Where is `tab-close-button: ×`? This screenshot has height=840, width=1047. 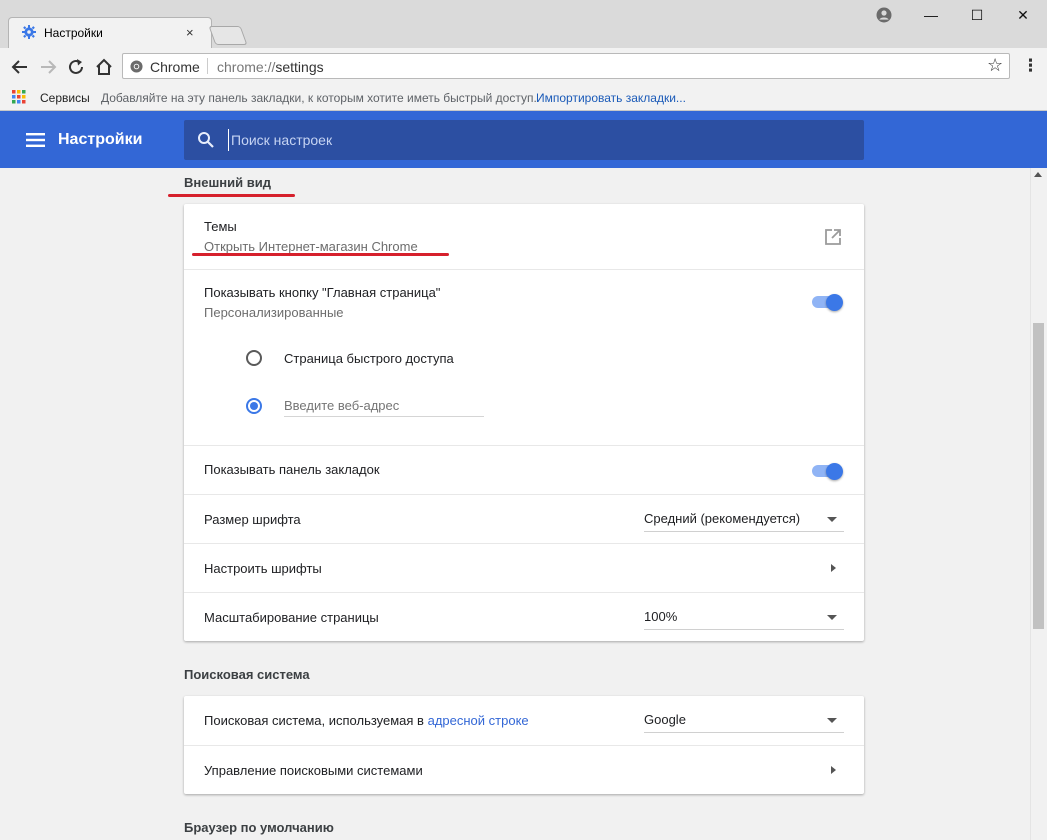 tab-close-button: × is located at coordinates (190, 32).